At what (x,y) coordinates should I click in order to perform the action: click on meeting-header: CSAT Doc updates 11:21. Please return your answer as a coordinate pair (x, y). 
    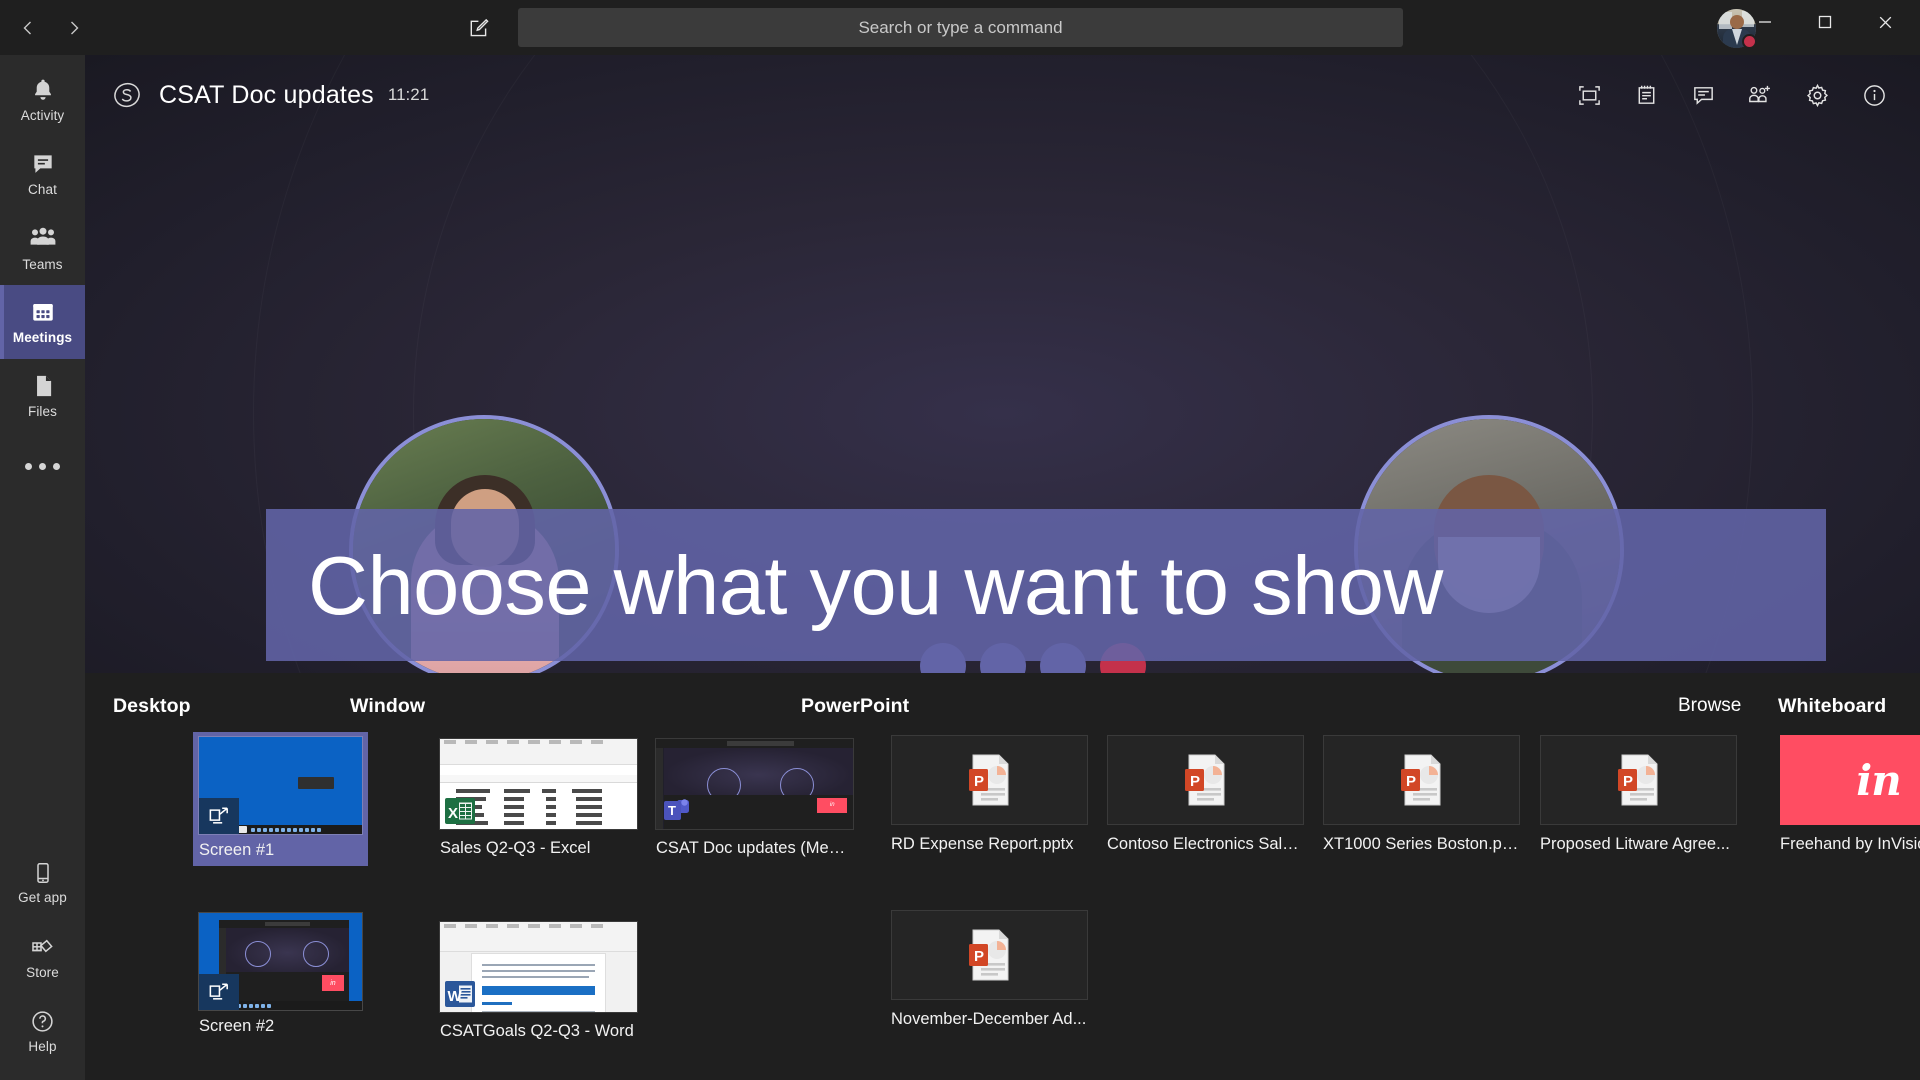
    Looking at the image, I should click on (1002, 95).